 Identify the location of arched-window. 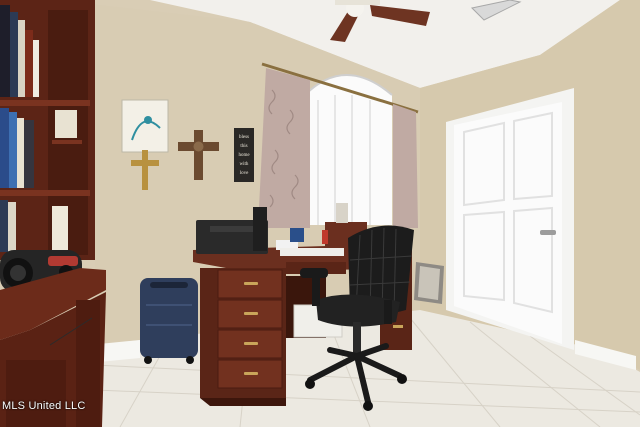
(348, 149).